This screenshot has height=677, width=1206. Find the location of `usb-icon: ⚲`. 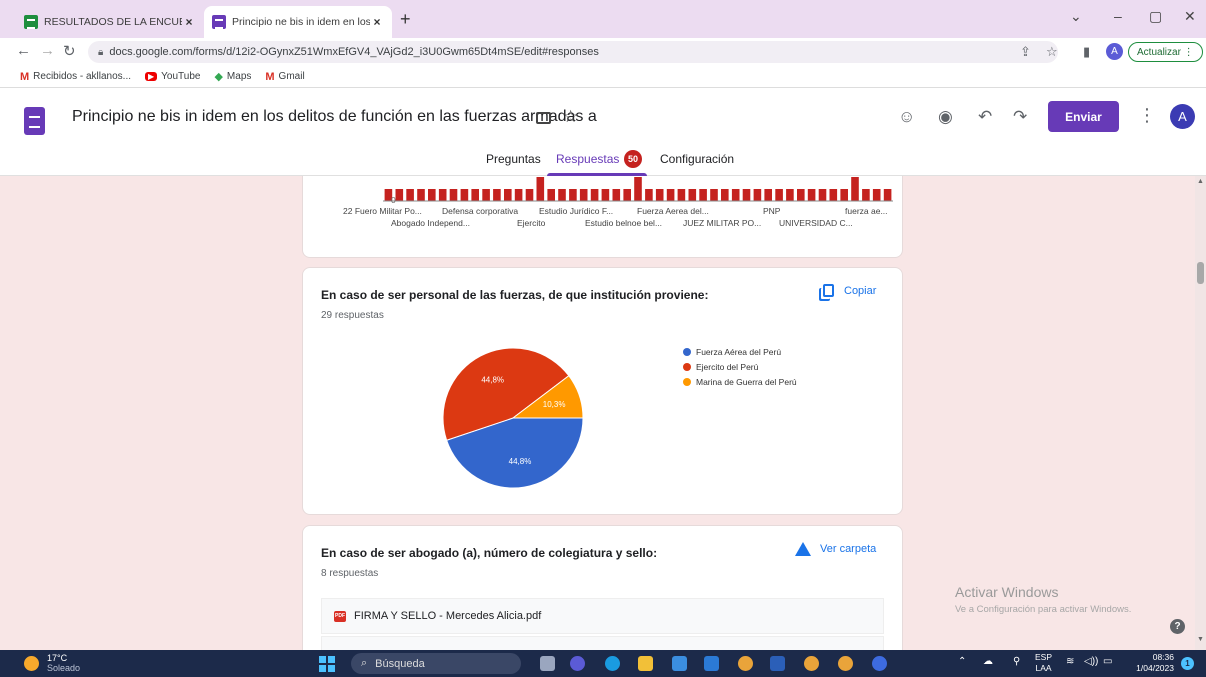

usb-icon: ⚲ is located at coordinates (1016, 661).